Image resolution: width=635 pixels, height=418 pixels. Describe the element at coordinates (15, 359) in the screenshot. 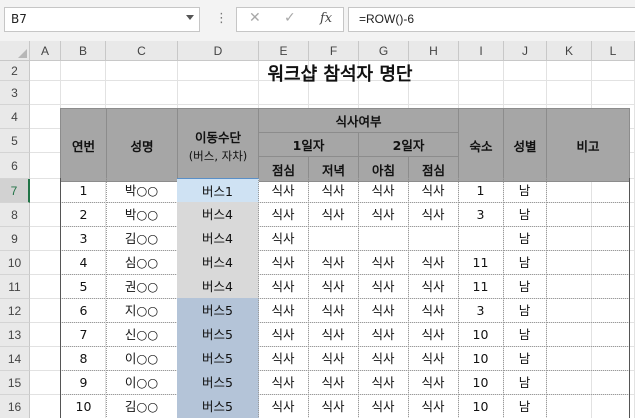

I see `row-header-14: 14` at that location.